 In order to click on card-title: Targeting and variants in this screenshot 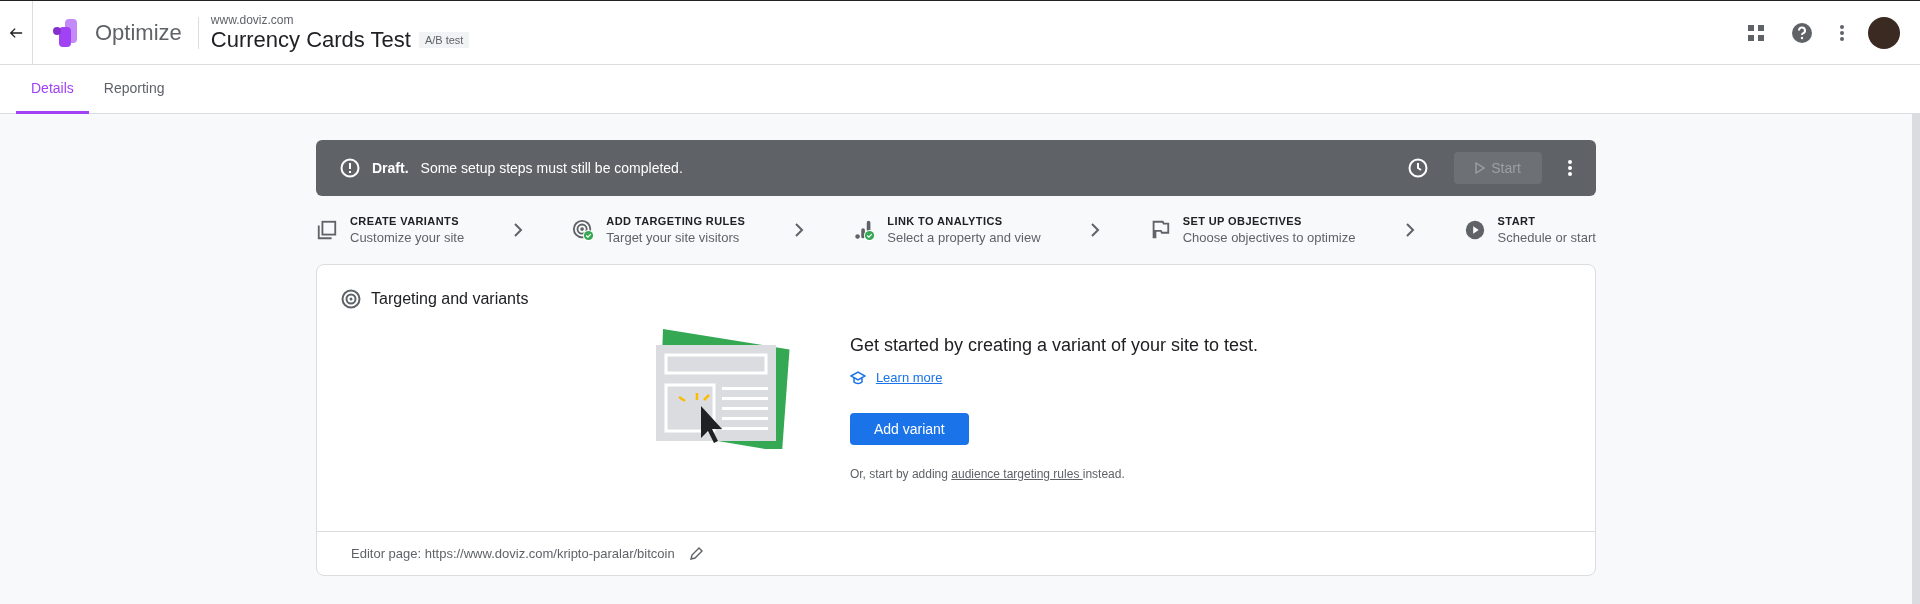, I will do `click(450, 299)`.